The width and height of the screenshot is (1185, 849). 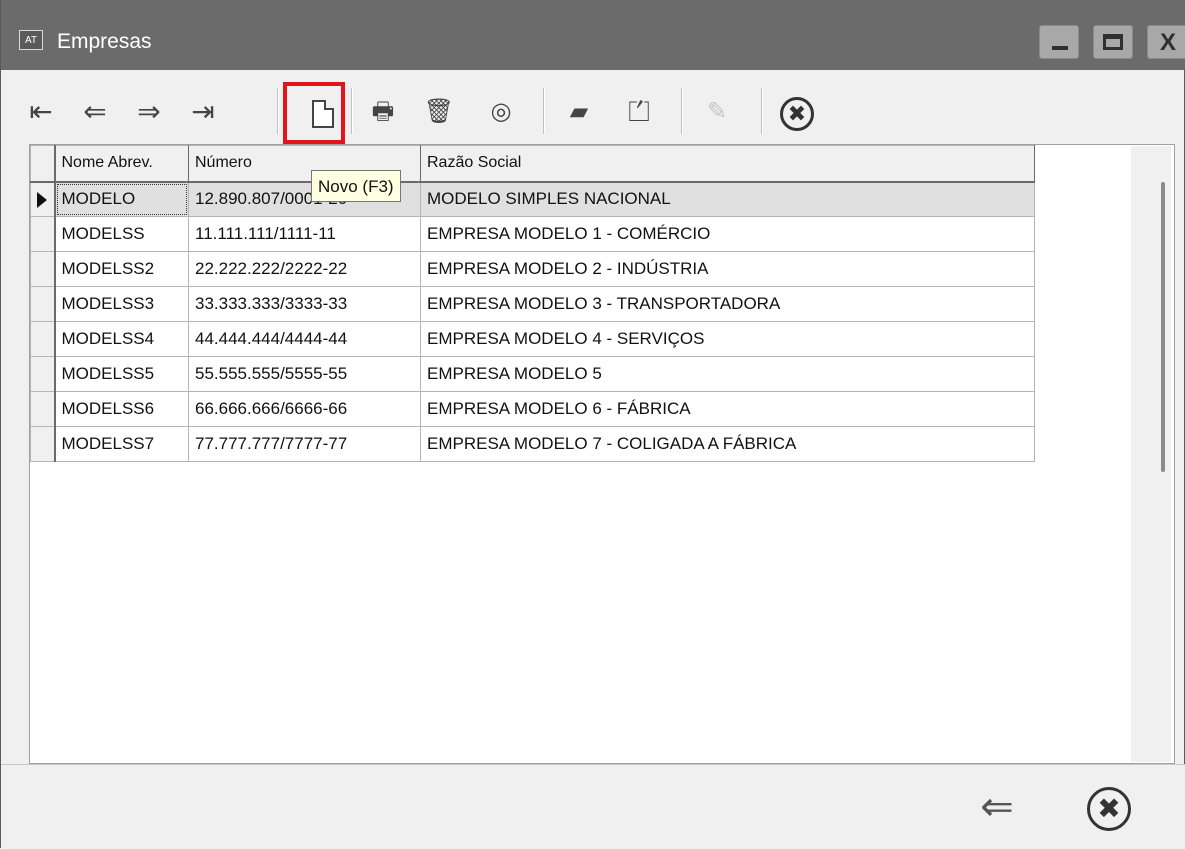 What do you see at coordinates (304, 374) in the screenshot?
I see `cell-numero: 55.555.555/5555-55` at bounding box center [304, 374].